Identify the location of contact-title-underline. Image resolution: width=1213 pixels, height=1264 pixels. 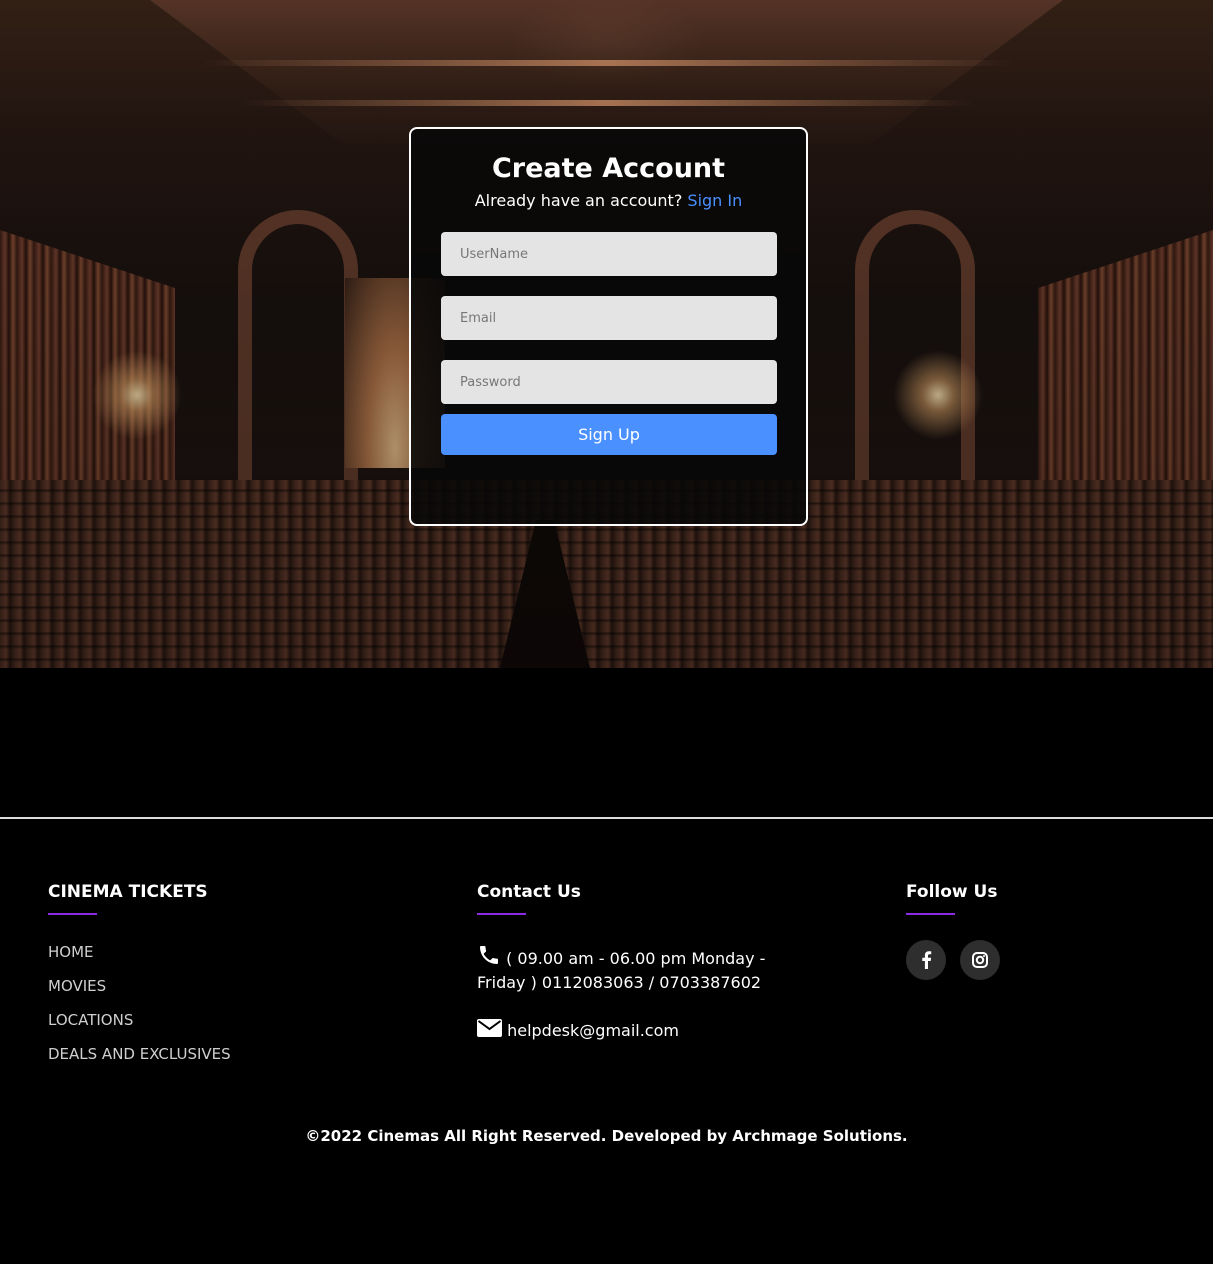
(501, 914).